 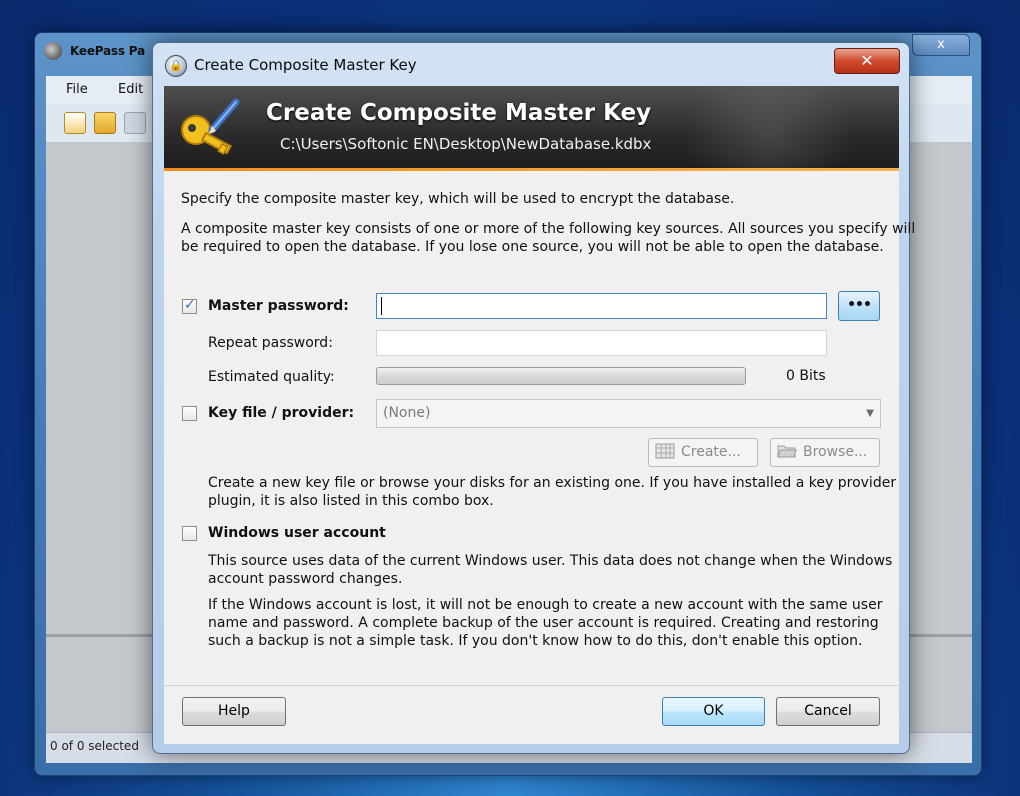 I want to click on background-close-button: x, so click(x=941, y=45).